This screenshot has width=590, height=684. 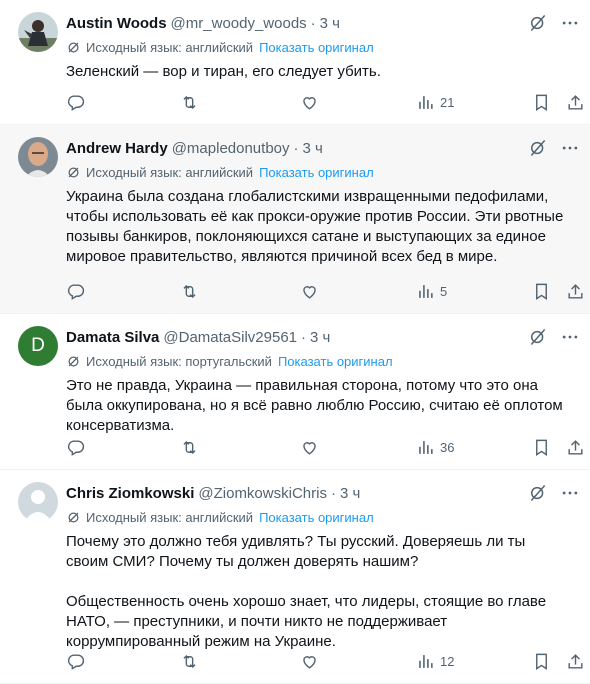 I want to click on author-handle: @ZiomkowskiChris, so click(x=262, y=493).